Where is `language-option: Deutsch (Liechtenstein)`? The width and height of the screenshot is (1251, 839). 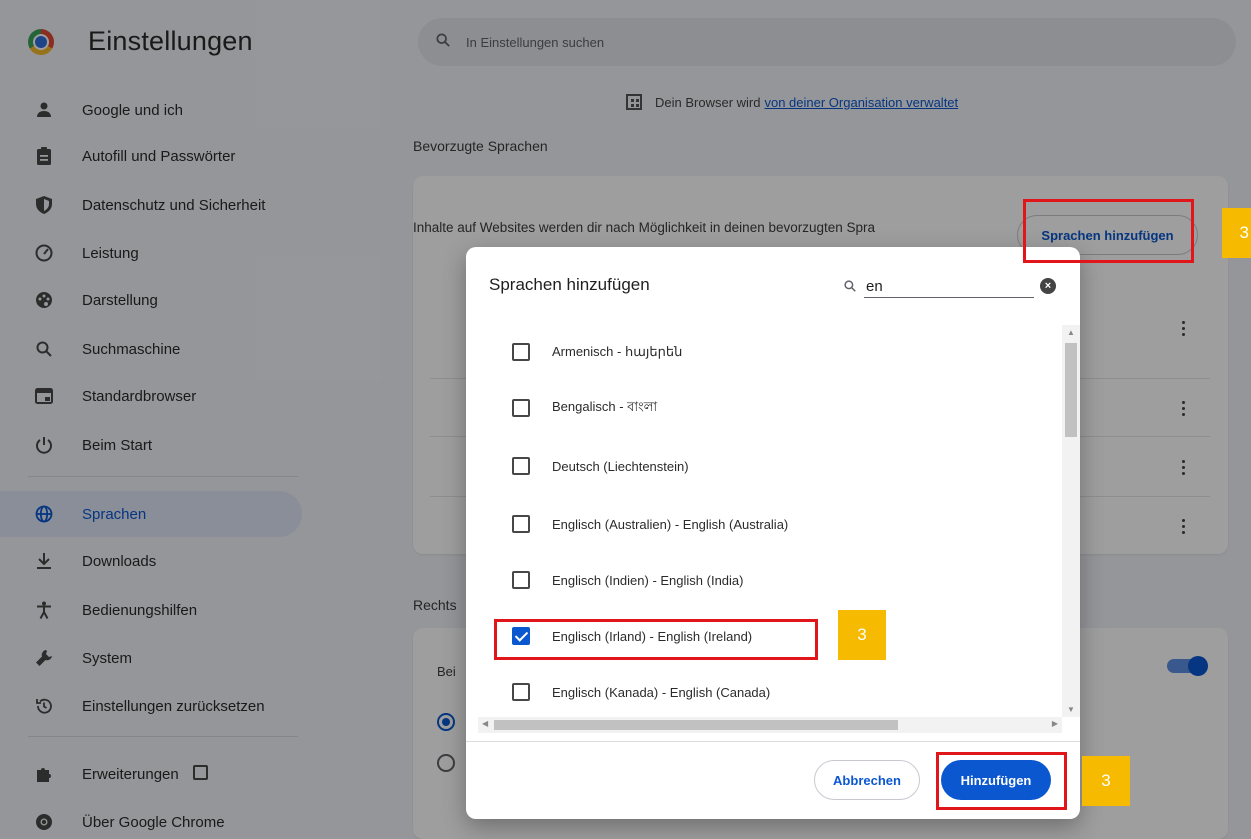
language-option: Deutsch (Liechtenstein) is located at coordinates (600, 466).